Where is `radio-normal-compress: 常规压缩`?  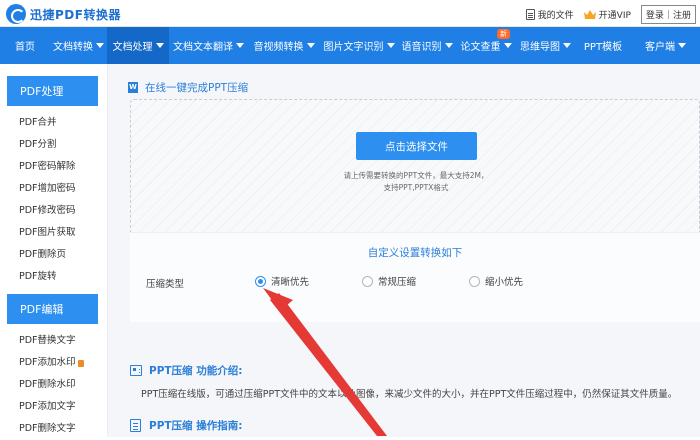
radio-normal-compress: 常规压缩 is located at coordinates (389, 281).